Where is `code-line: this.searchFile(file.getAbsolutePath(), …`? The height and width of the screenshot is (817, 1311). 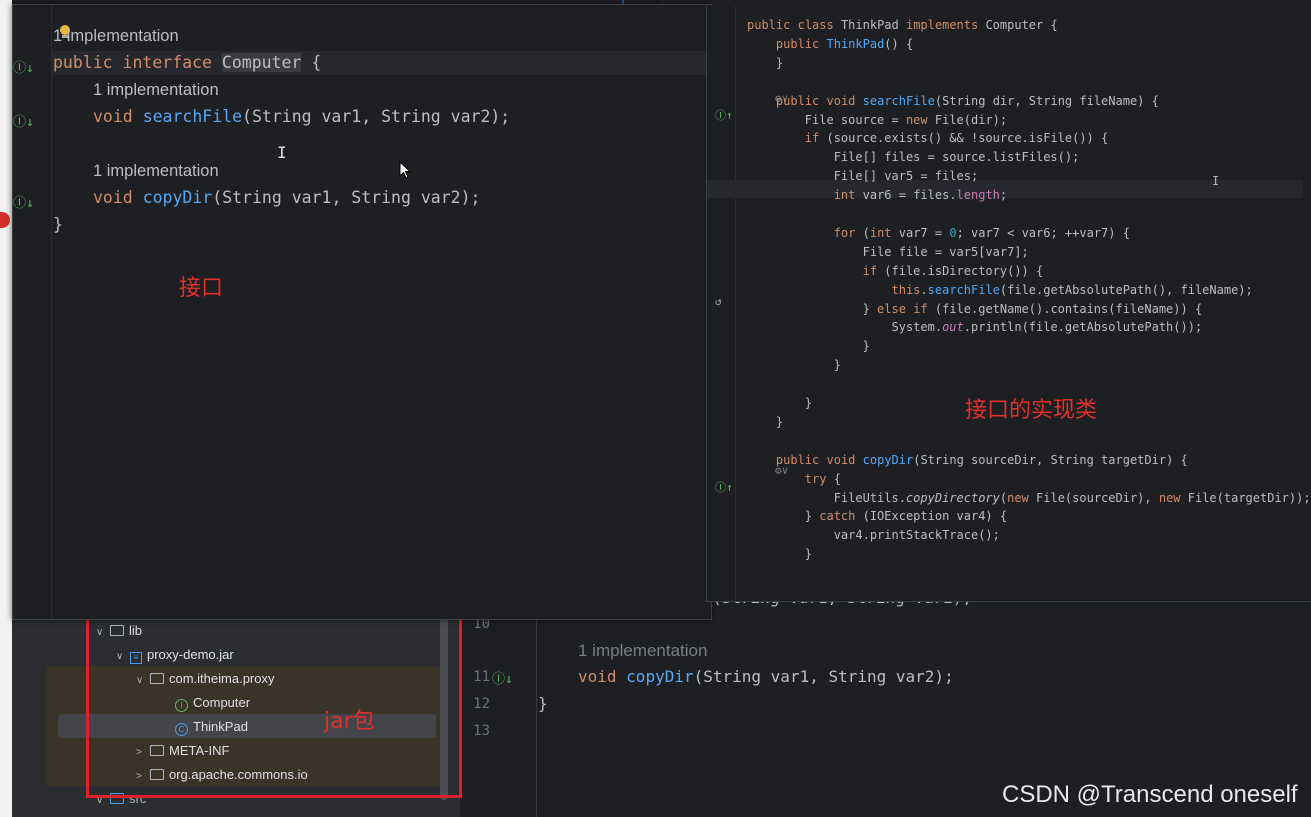 code-line: this.searchFile(file.getAbsolutePath(), … is located at coordinates (1072, 289).